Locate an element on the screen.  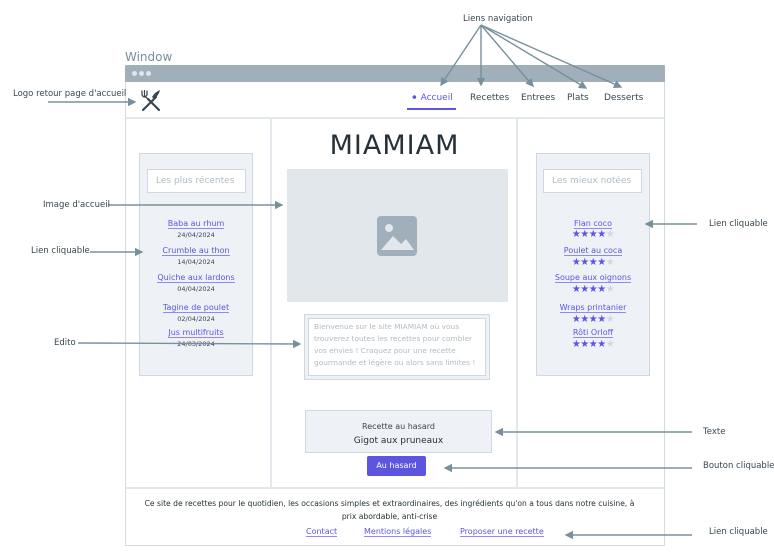
random-recipe-name: Gigot aux pruneaux is located at coordinates (398, 441).